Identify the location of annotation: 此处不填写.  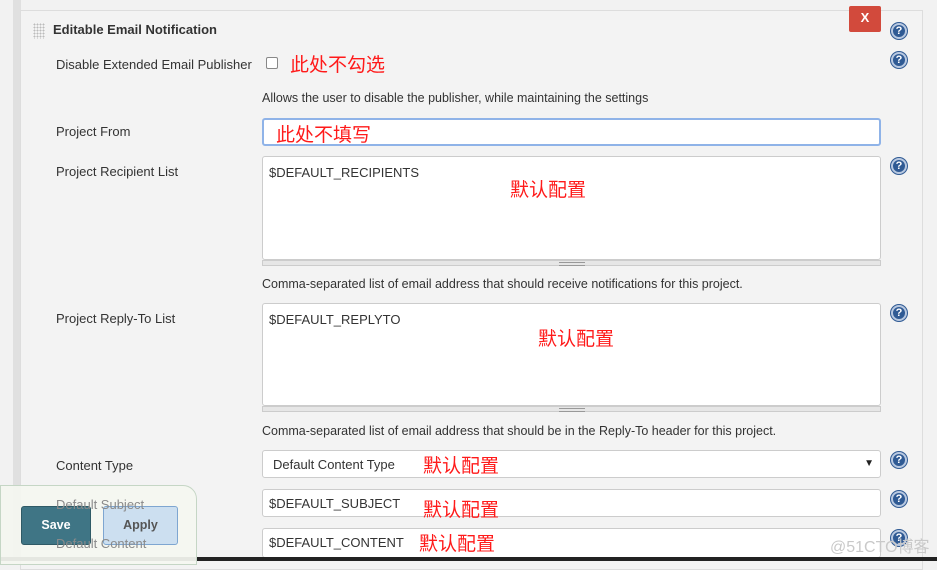
(324, 135).